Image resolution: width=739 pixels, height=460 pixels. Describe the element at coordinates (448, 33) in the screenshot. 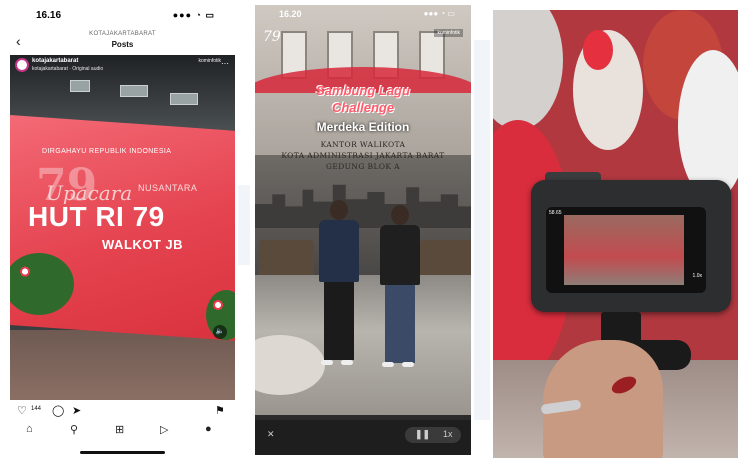

I see `story-sticker: kominfotik` at that location.